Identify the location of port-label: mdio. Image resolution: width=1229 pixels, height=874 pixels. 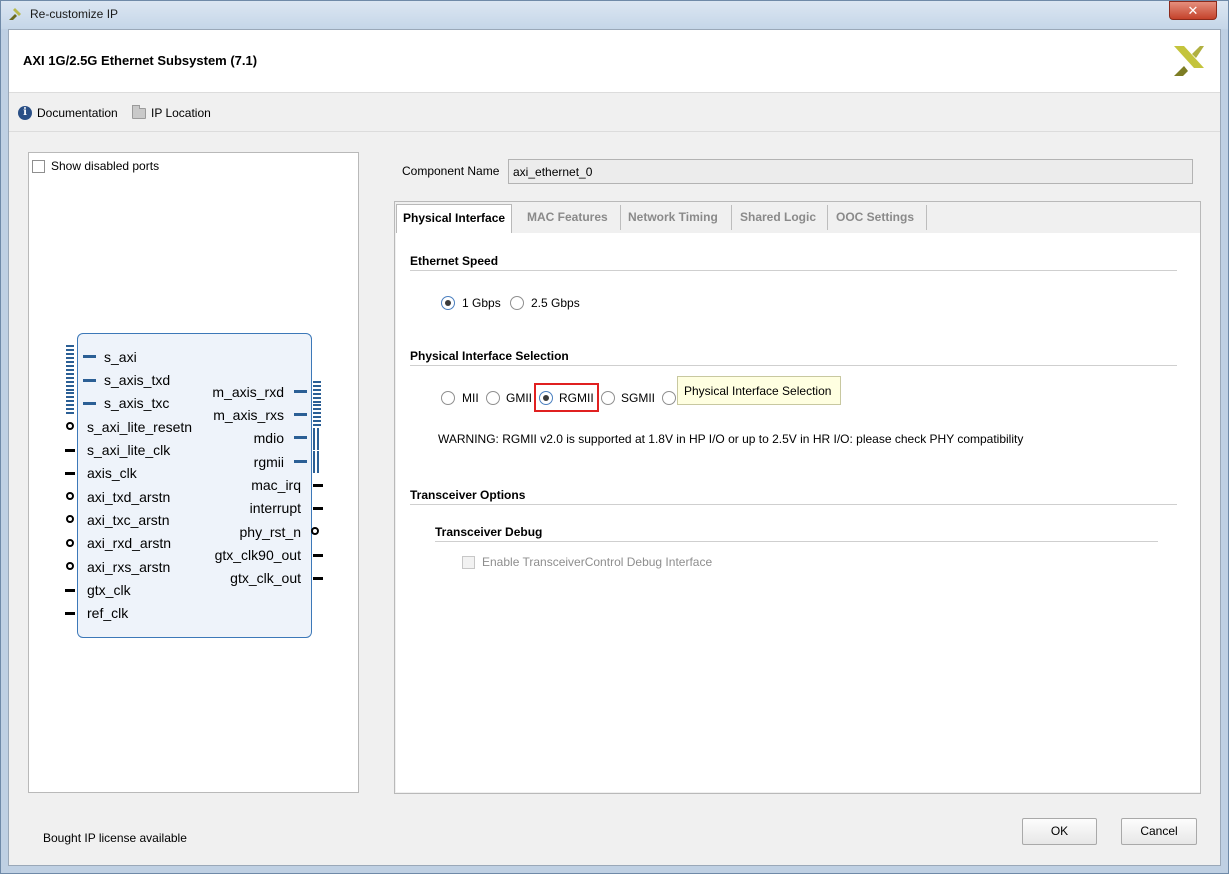
(268, 438).